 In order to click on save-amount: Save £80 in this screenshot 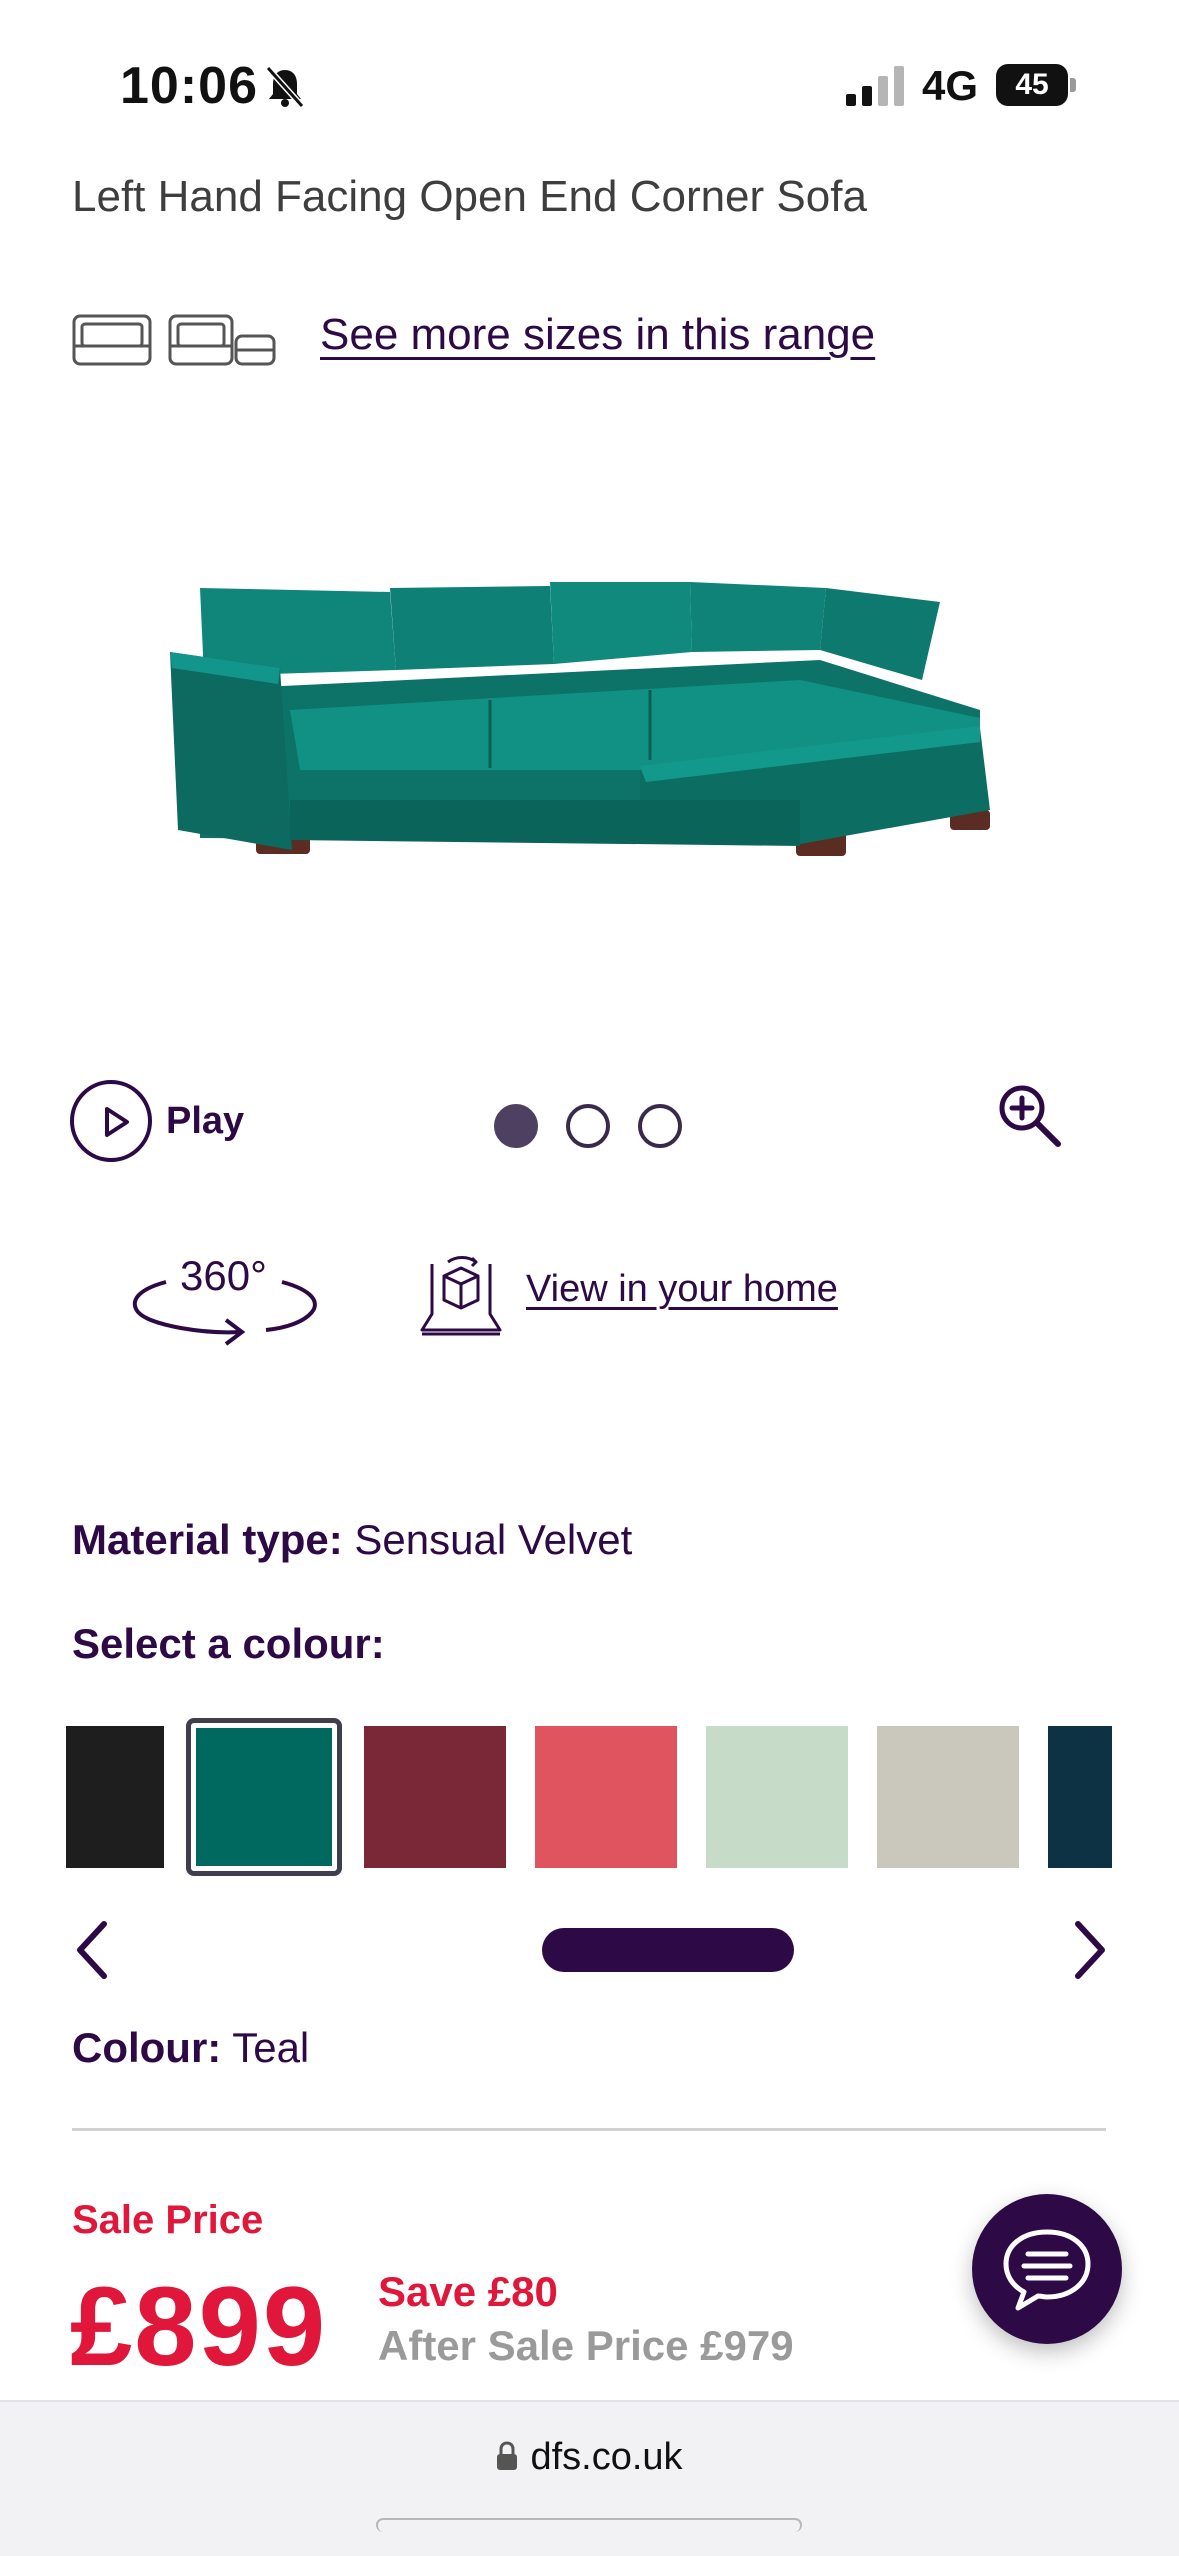, I will do `click(468, 2291)`.